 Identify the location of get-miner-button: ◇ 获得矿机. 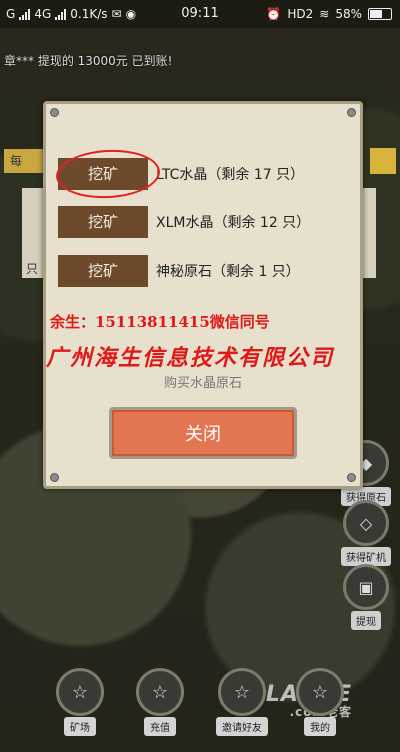
(366, 533).